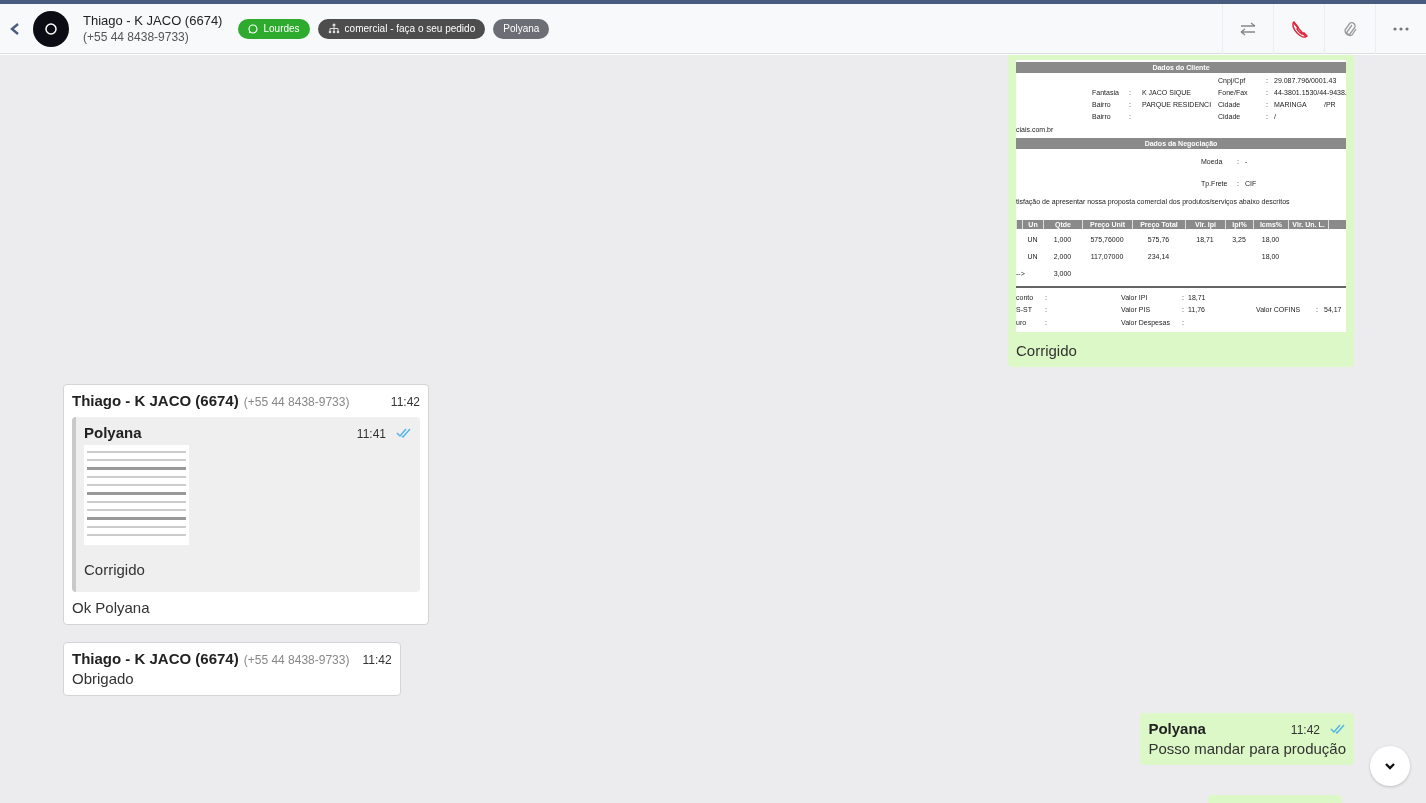 The height and width of the screenshot is (803, 1426). What do you see at coordinates (51, 28) in the screenshot?
I see `avatar` at bounding box center [51, 28].